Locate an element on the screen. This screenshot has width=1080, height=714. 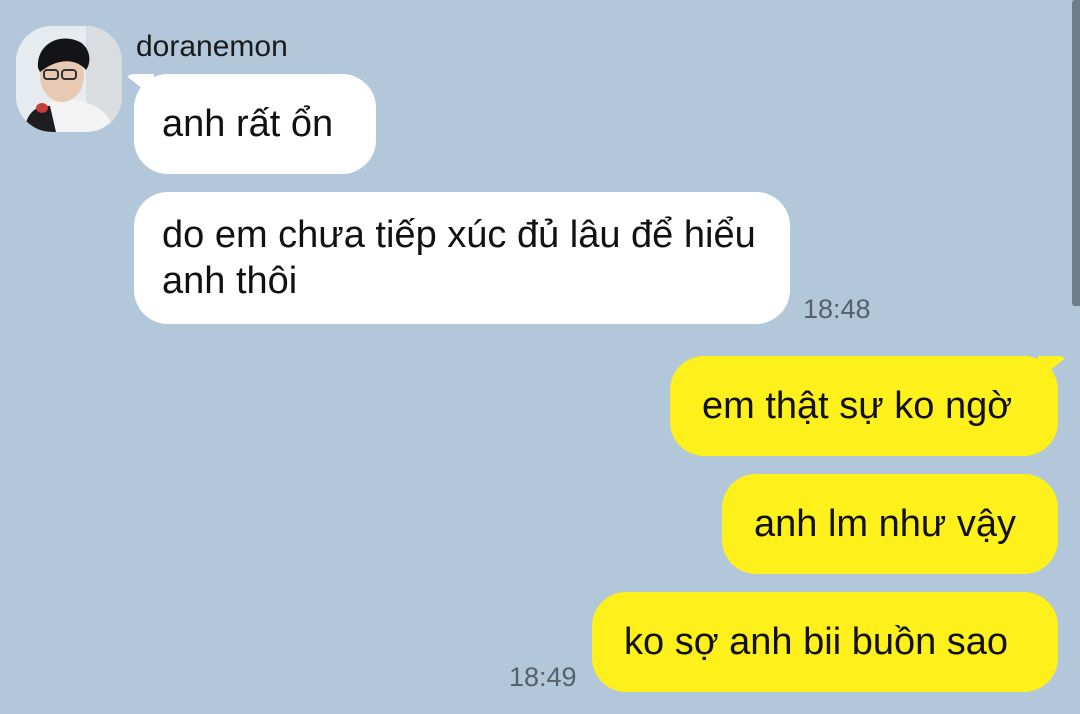
avatar-photo-icon is located at coordinates (69, 79).